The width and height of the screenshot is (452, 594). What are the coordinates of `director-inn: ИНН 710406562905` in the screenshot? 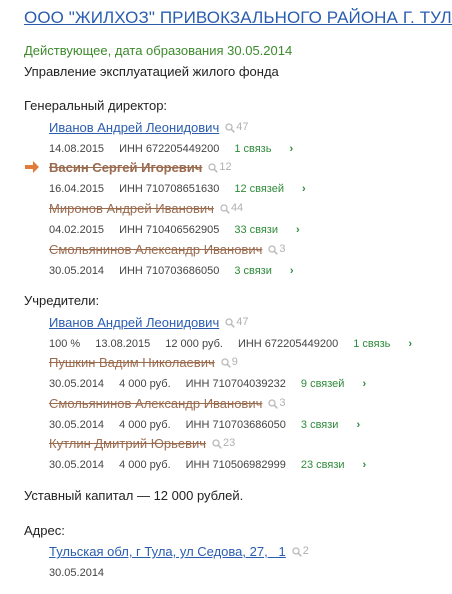 It's located at (169, 230).